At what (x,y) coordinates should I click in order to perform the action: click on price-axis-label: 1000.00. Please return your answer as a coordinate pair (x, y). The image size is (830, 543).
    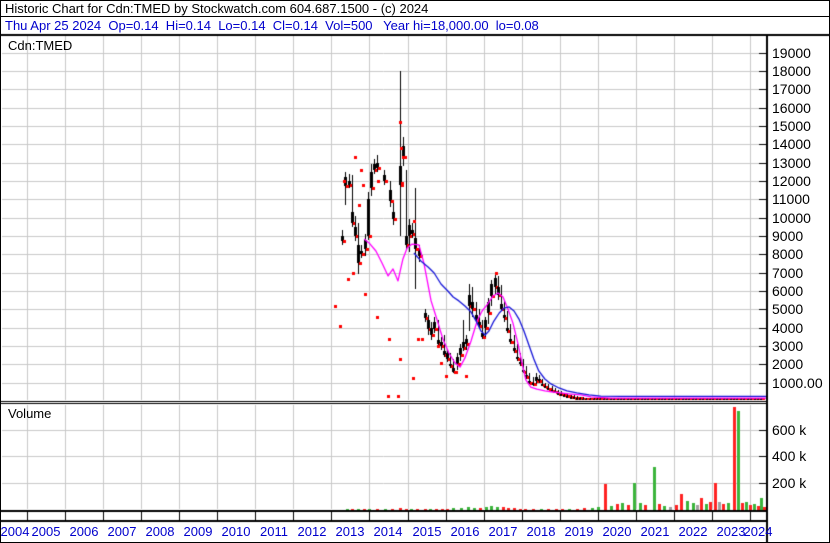
    Looking at the image, I should click on (797, 383).